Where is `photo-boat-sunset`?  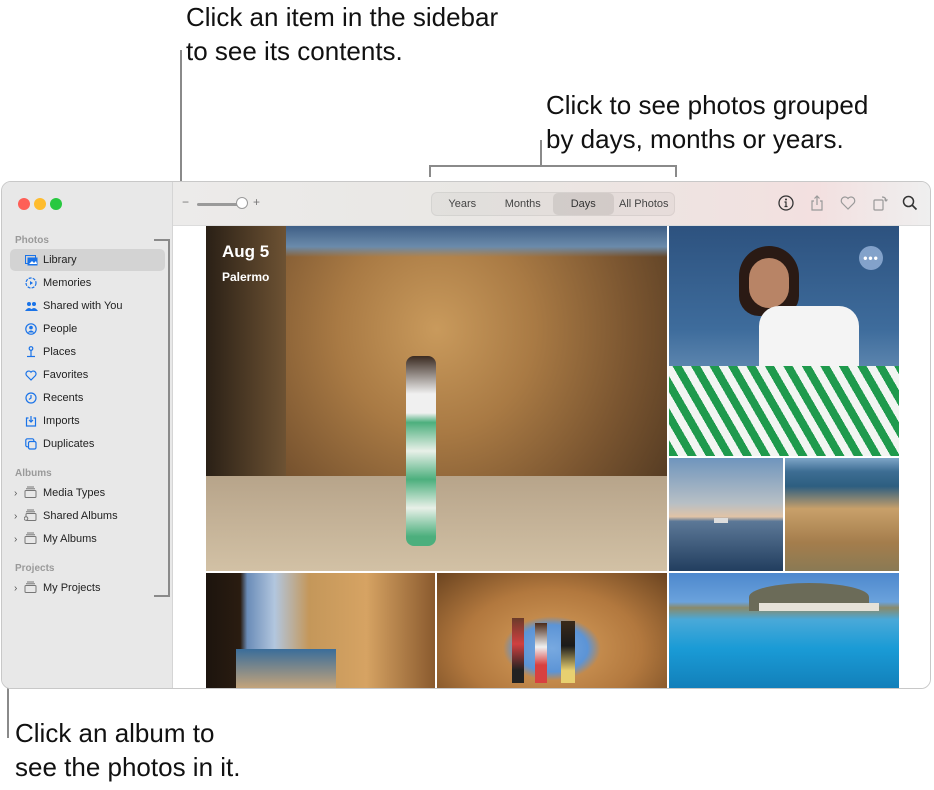
photo-boat-sunset is located at coordinates (726, 514).